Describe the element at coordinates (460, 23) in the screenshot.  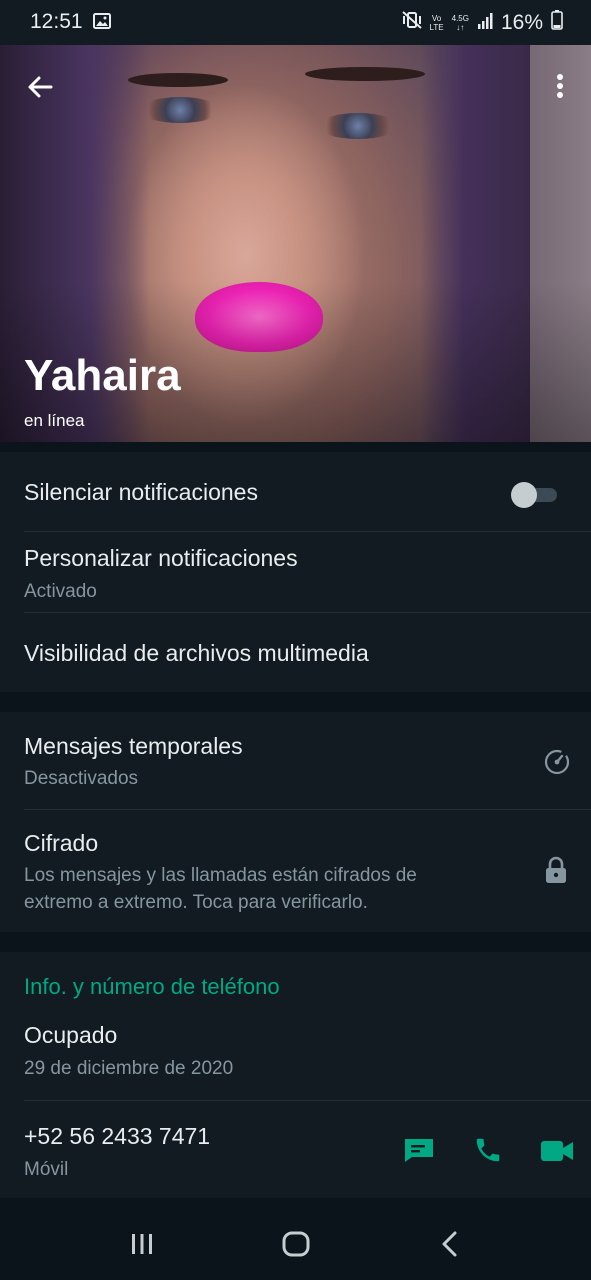
I see `network-gen-indicator: 4.5G ↓↑` at that location.